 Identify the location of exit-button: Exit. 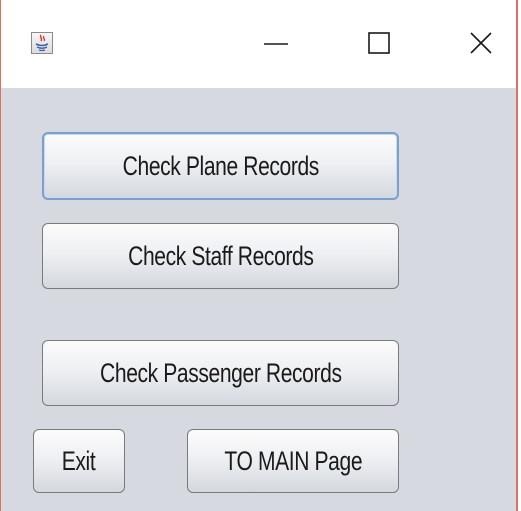
(79, 461).